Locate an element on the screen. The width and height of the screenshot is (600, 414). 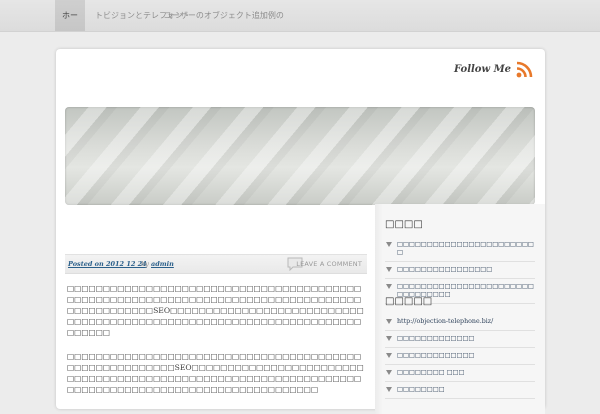
post-author-link: admin is located at coordinates (162, 264).